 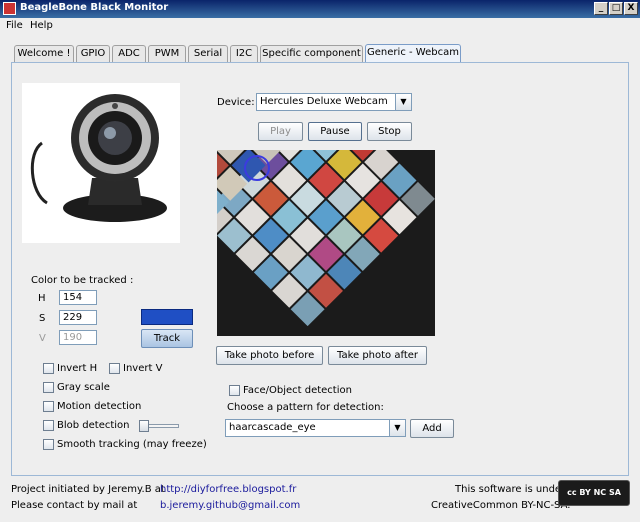 I want to click on invert-h-label: Invert H, so click(x=77, y=368).